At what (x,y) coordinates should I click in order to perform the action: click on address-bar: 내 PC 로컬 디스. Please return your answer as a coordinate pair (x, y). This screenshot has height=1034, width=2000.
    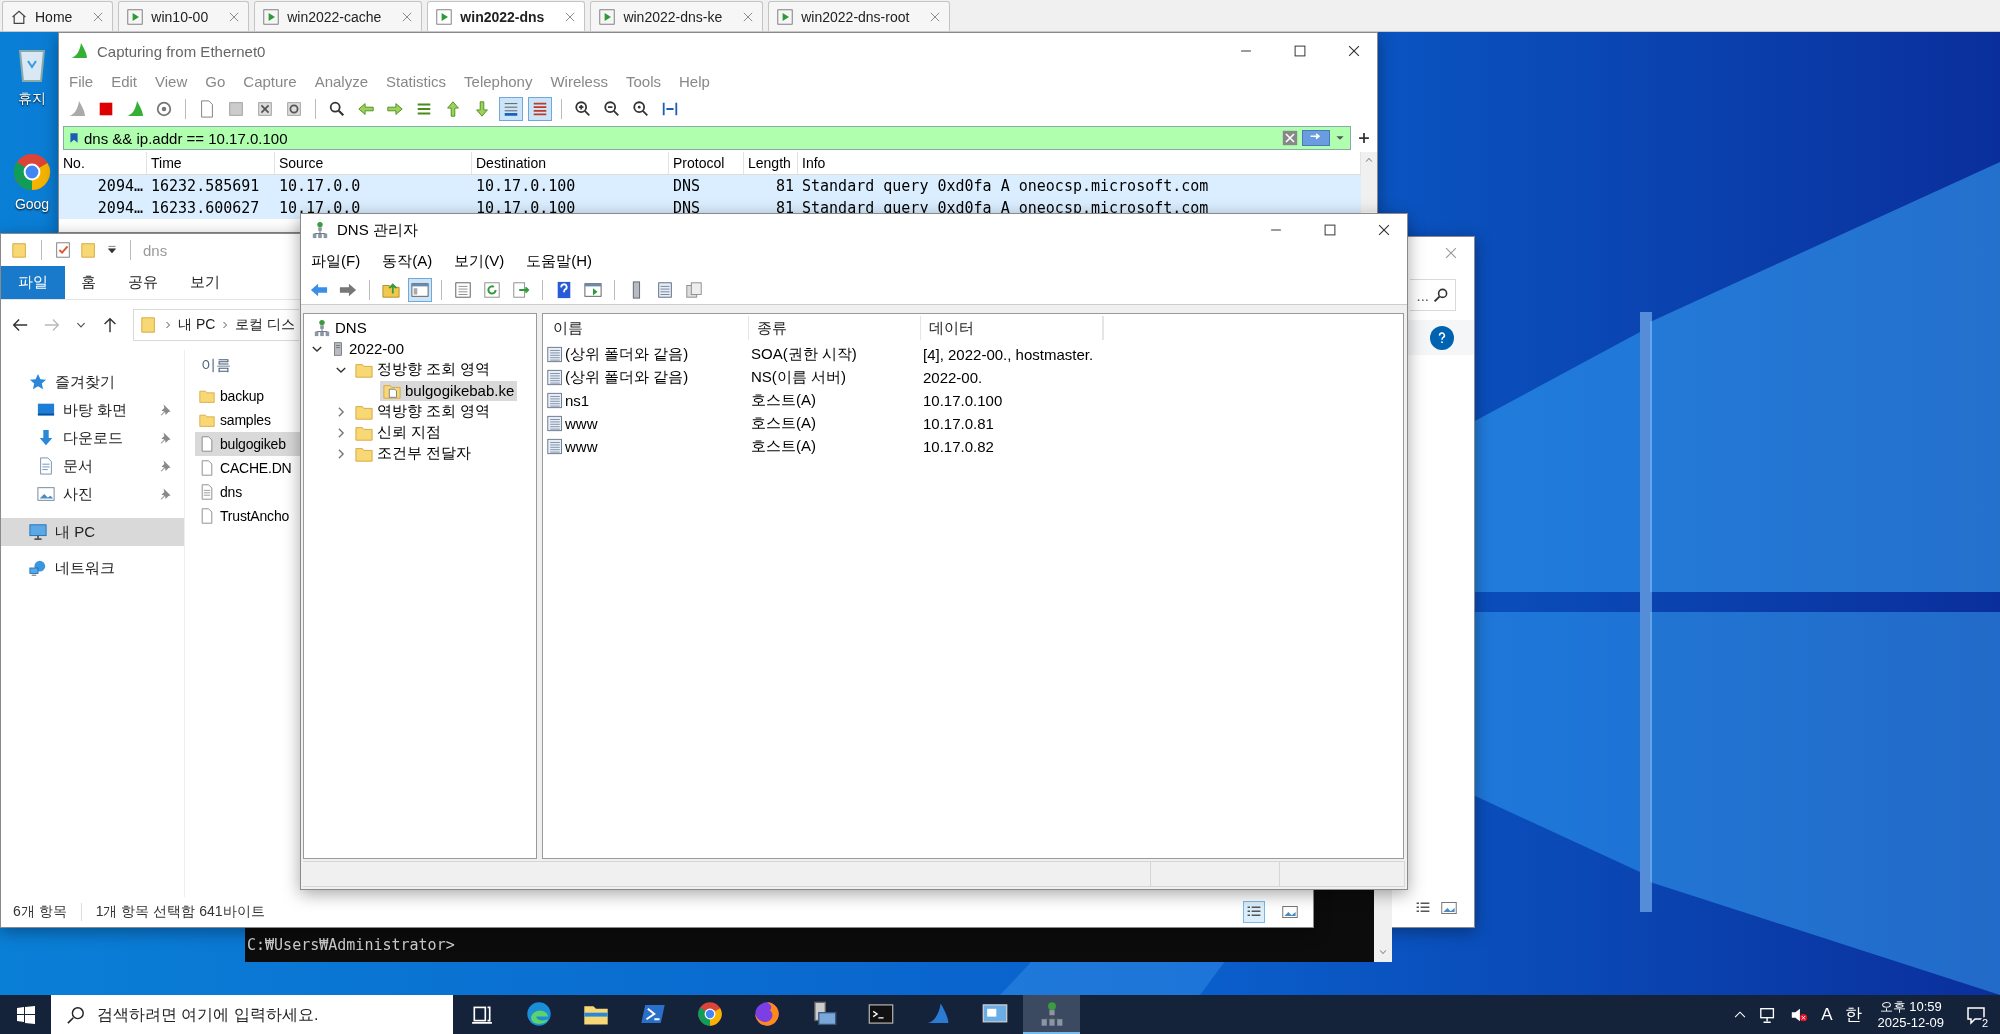
    Looking at the image, I should click on (216, 325).